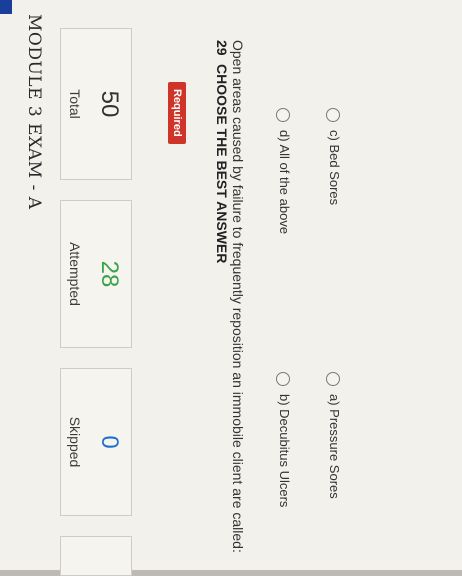 The height and width of the screenshot is (576, 462). I want to click on stat-card-total: 50 Total, so click(96, 104).